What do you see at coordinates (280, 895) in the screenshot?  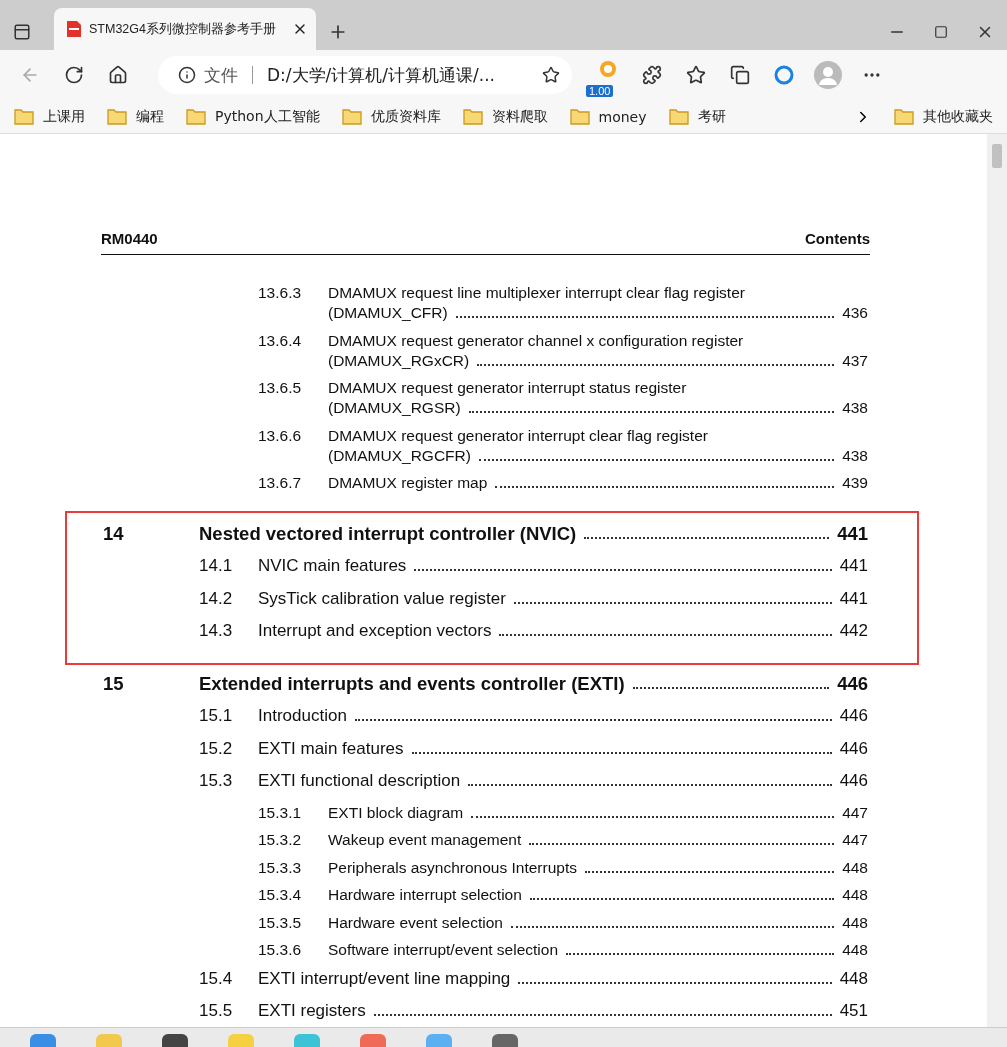 I see `section-number: 15.3.4` at bounding box center [280, 895].